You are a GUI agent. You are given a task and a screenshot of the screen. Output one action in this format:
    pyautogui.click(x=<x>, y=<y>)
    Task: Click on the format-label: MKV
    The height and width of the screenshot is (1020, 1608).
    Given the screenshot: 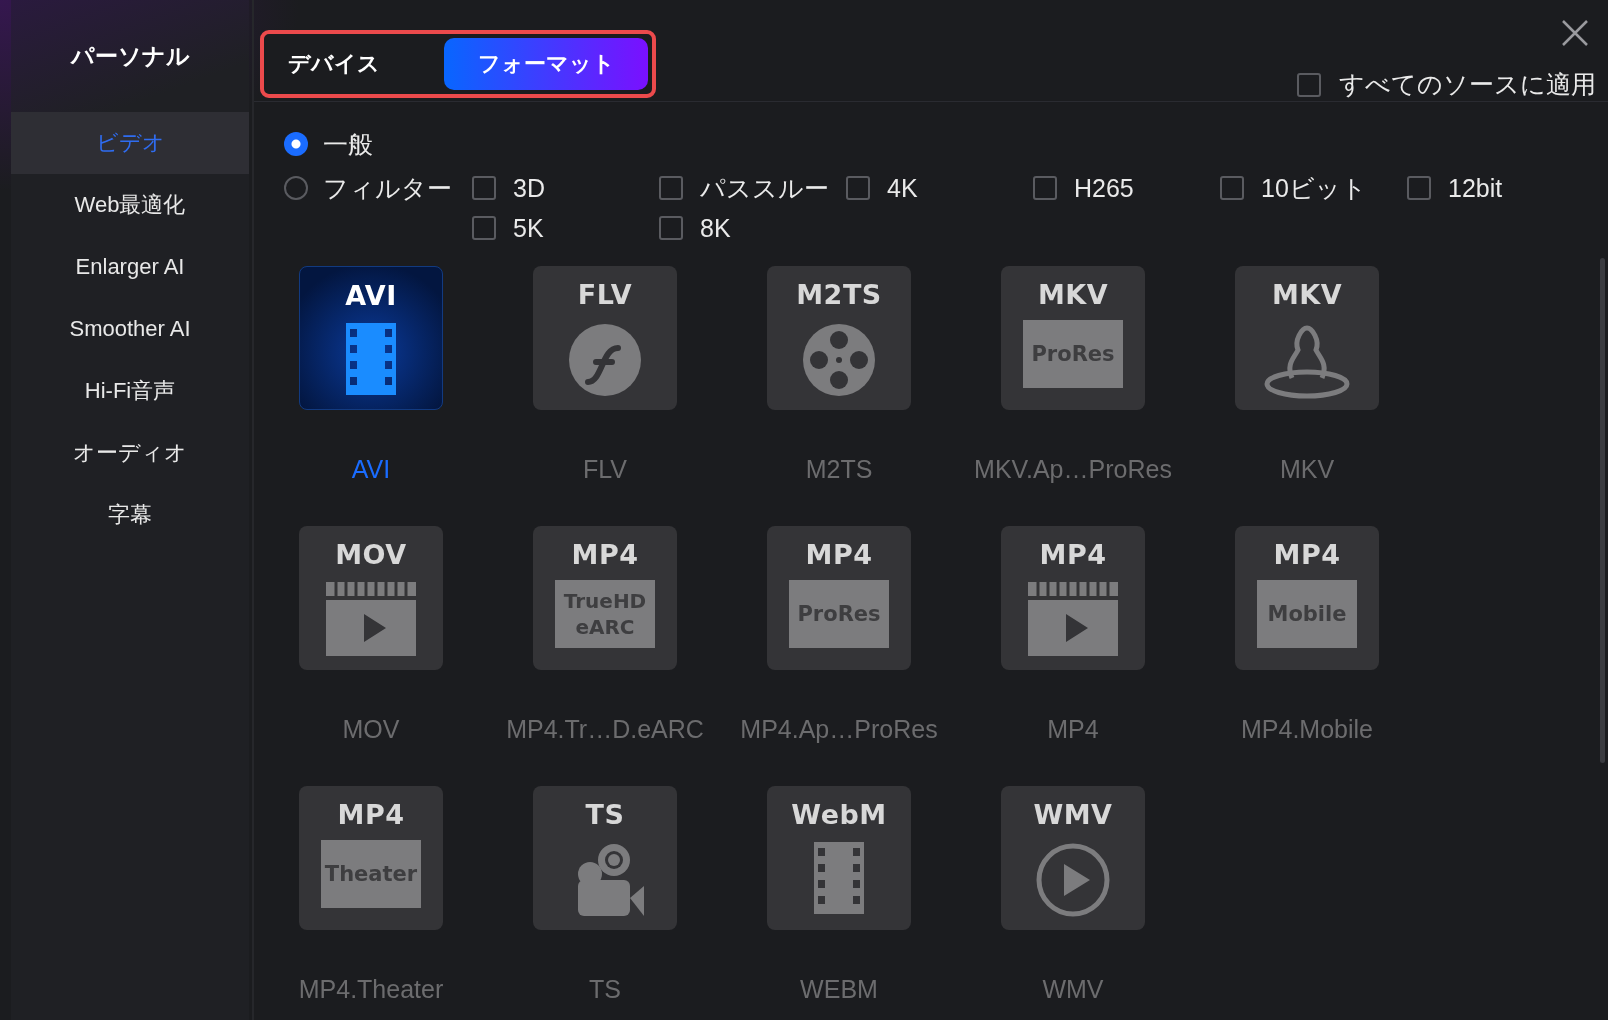 What is the action you would take?
    pyautogui.click(x=1307, y=469)
    